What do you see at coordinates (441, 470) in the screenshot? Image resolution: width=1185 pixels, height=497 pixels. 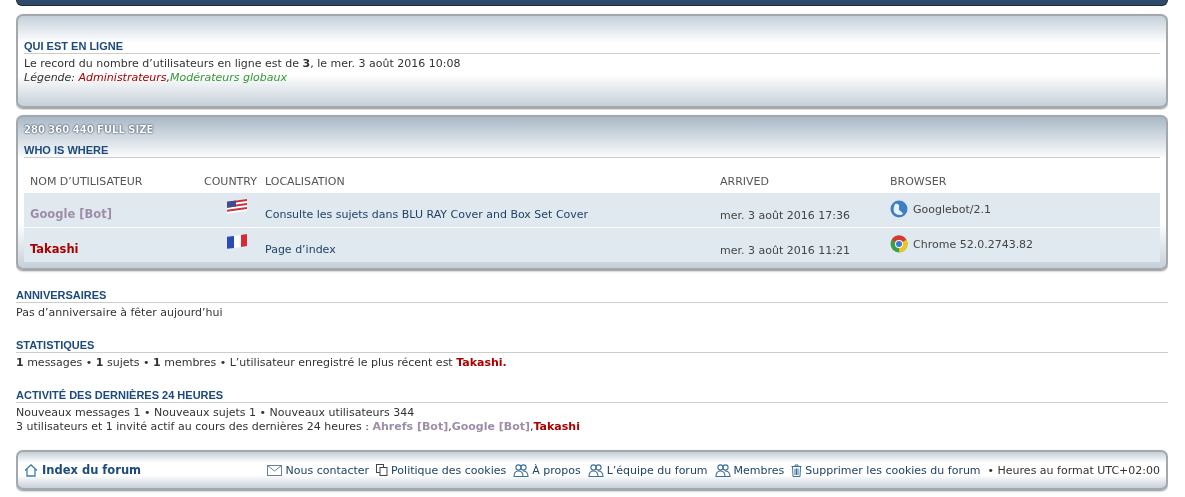 I see `footer-link: Politique des cookies` at bounding box center [441, 470].